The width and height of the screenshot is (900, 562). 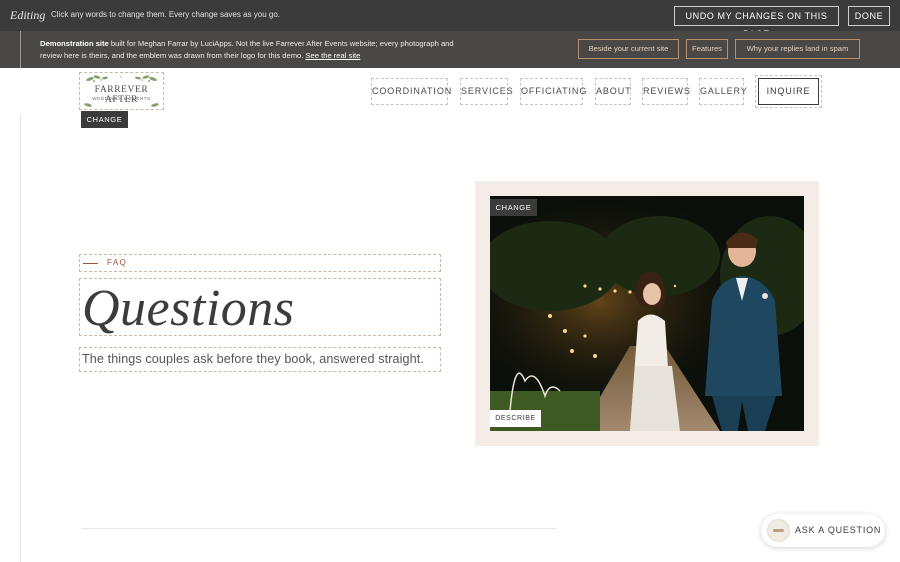 What do you see at coordinates (74, 43) in the screenshot?
I see `demo-notice-lead: Demonstration site` at bounding box center [74, 43].